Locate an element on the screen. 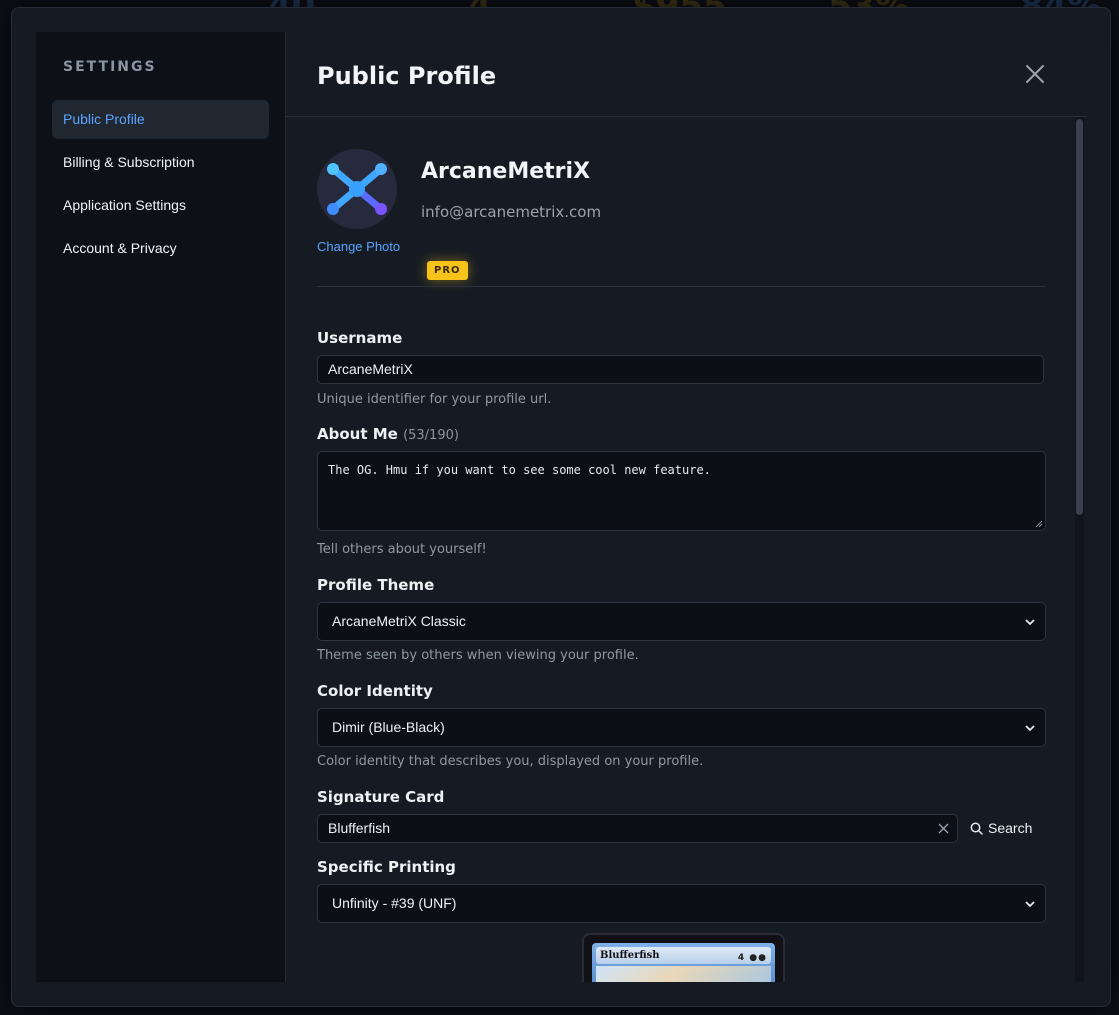  search-button-label: Search is located at coordinates (1010, 828).